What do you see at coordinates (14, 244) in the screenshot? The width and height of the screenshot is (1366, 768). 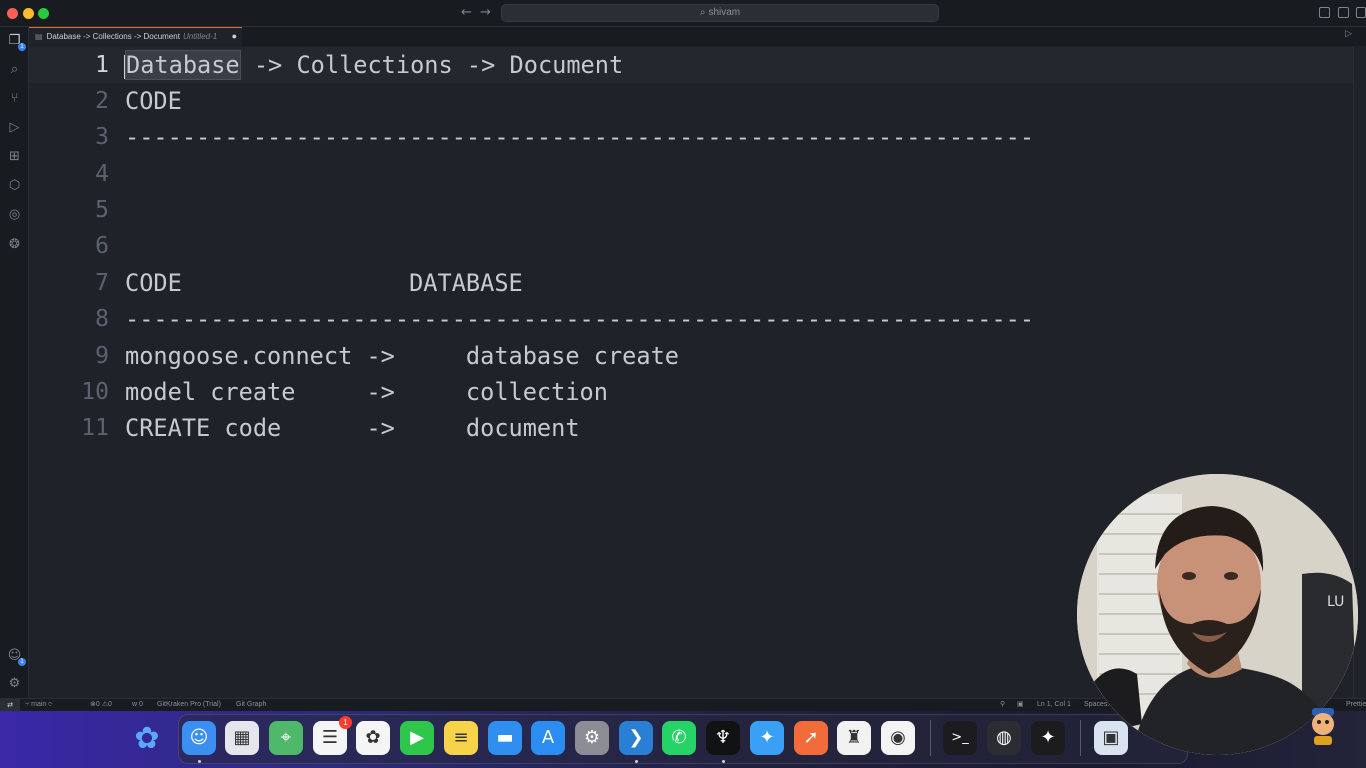 I see `gitkraken-icon: ❂` at bounding box center [14, 244].